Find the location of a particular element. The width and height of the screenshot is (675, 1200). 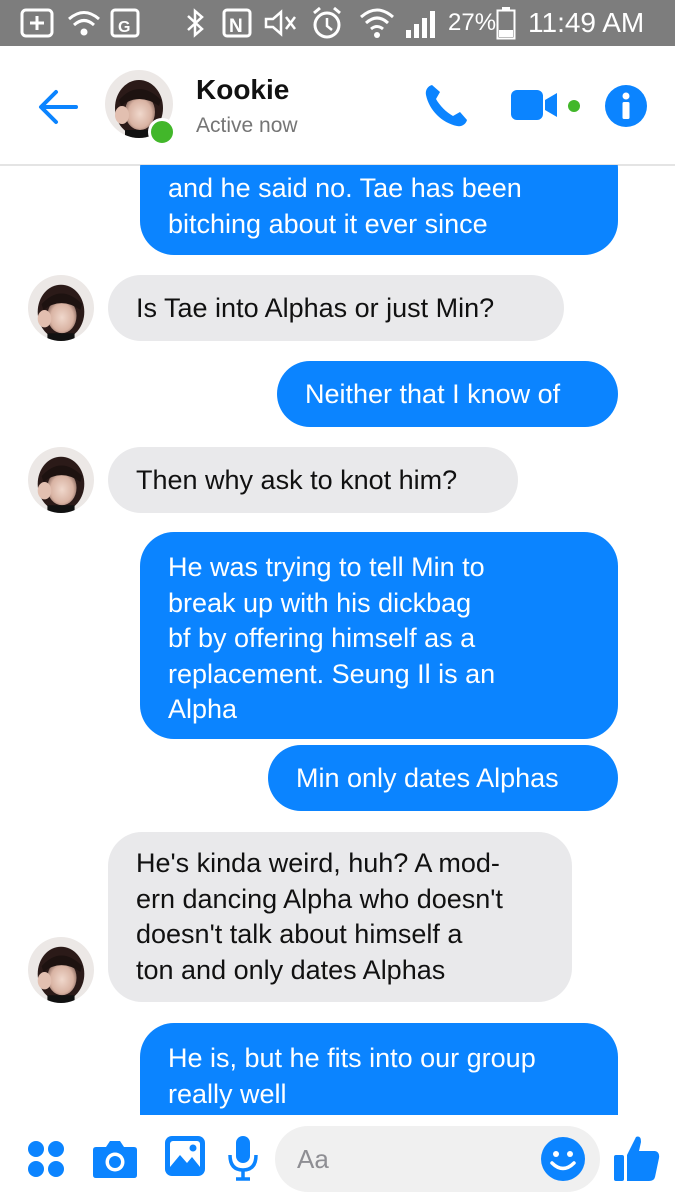

message-line: ton and only dates Alphas is located at coordinates (291, 969).